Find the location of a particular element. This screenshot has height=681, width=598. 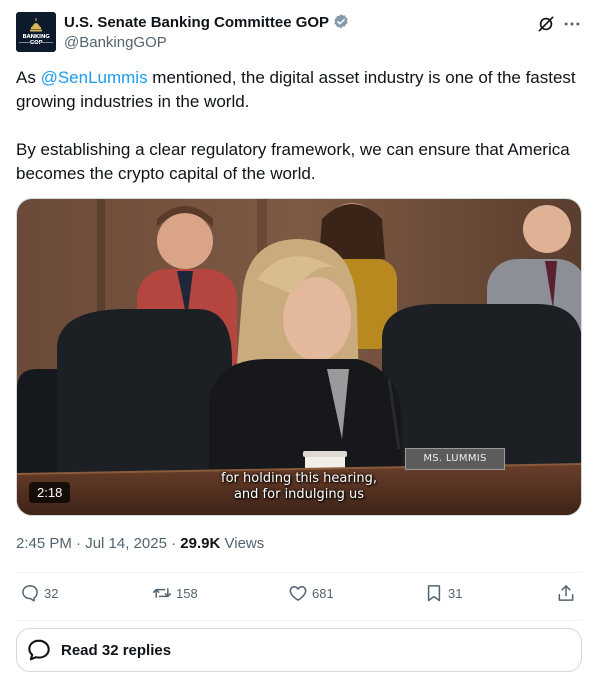

capitol-dome-icon is located at coordinates (36, 25).